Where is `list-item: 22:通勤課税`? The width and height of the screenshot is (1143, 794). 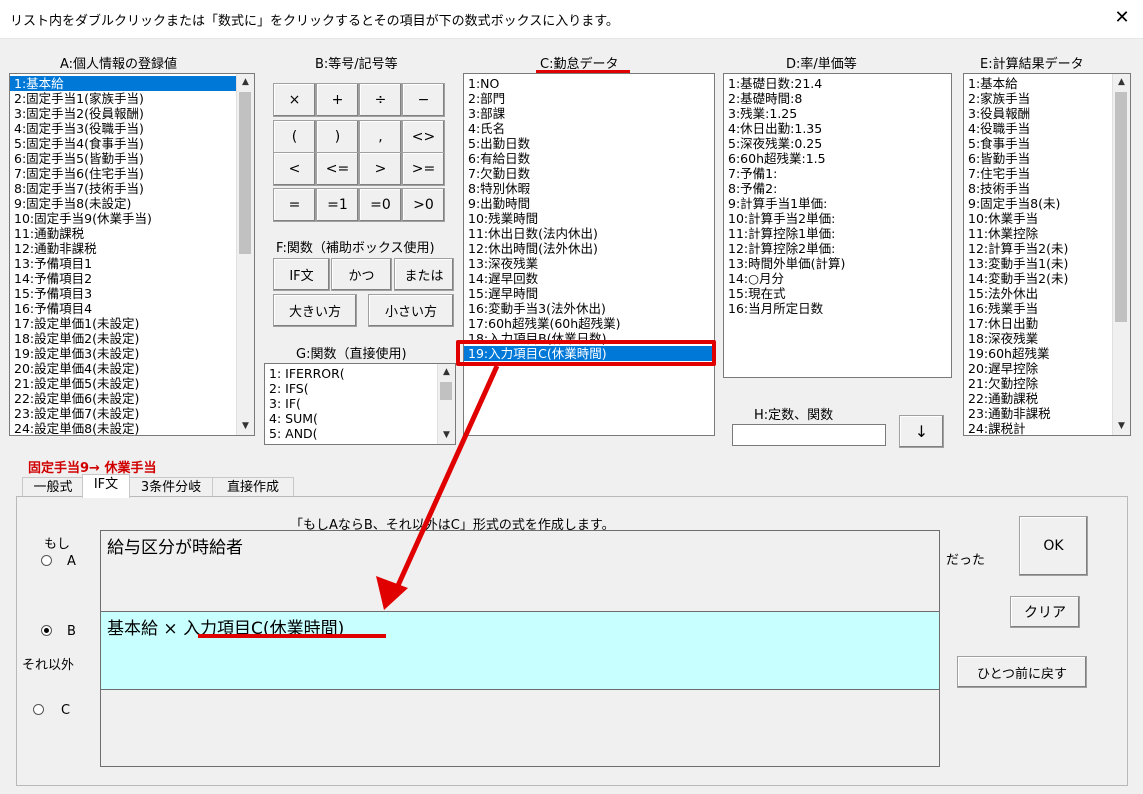
list-item: 22:通勤課税 is located at coordinates (1047, 398).